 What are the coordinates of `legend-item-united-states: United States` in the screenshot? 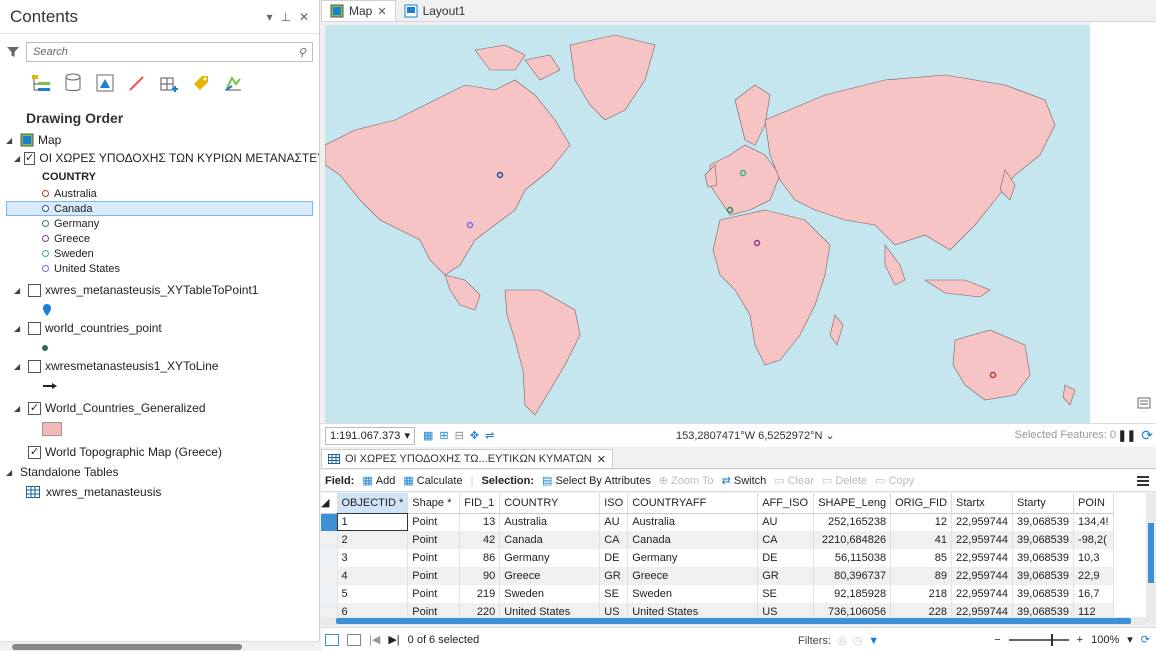 It's located at (162, 268).